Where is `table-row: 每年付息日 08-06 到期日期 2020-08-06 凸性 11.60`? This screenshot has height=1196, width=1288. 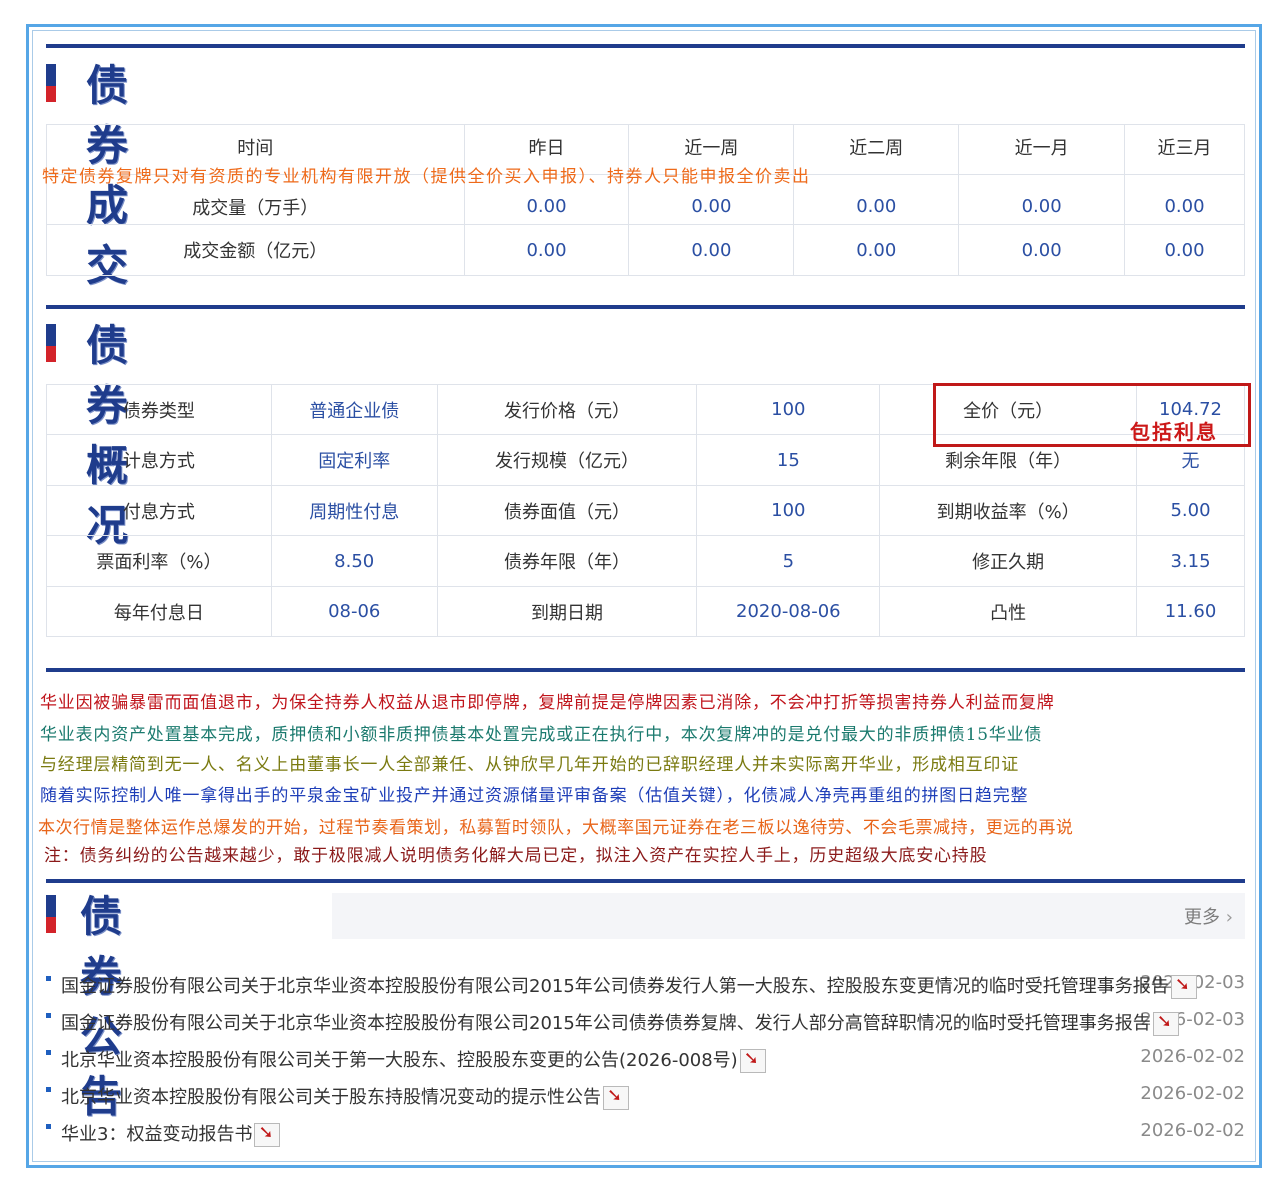 table-row: 每年付息日 08-06 到期日期 2020-08-06 凸性 11.60 is located at coordinates (645, 611).